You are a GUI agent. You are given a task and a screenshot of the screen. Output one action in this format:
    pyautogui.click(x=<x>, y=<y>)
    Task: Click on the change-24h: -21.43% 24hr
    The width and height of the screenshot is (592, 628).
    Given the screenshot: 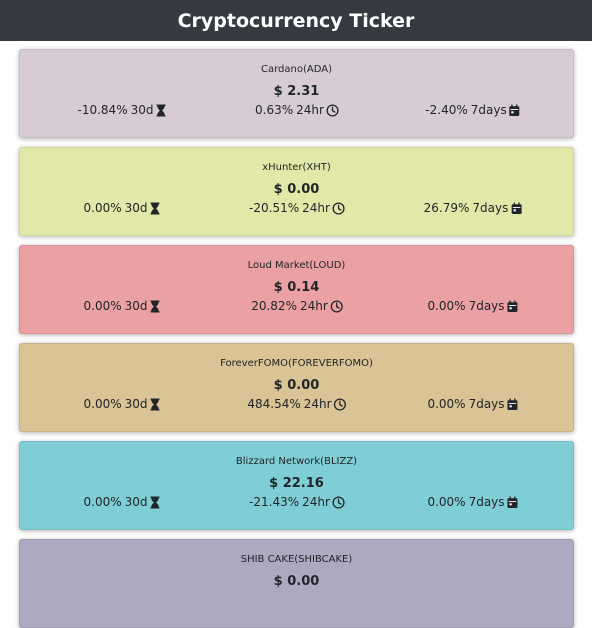 What is the action you would take?
    pyautogui.click(x=297, y=502)
    